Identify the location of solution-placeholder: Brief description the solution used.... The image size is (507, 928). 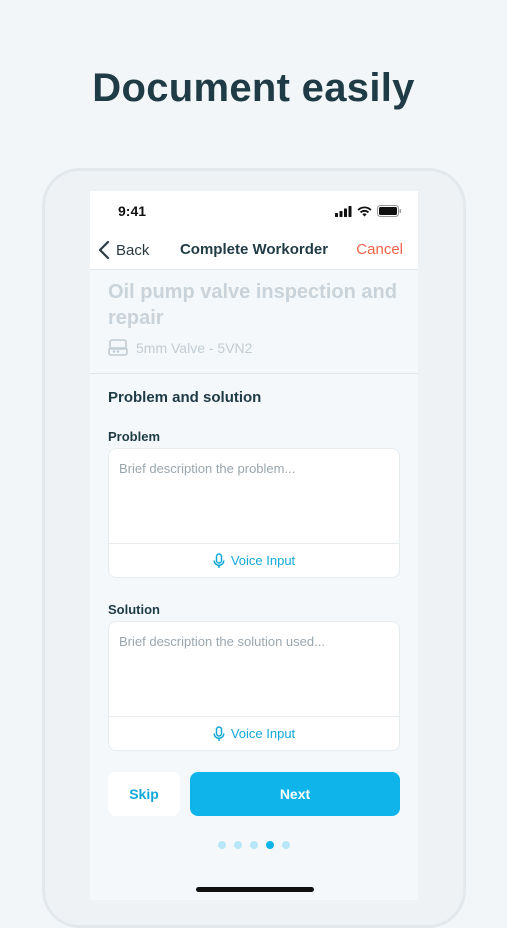
(222, 641).